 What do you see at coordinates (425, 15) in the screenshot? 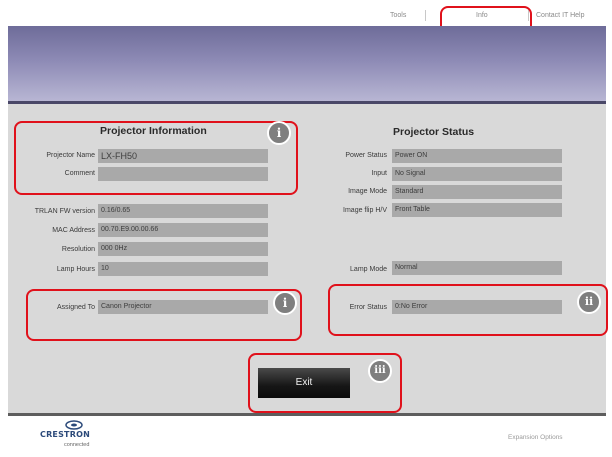
I see `nav-divider` at bounding box center [425, 15].